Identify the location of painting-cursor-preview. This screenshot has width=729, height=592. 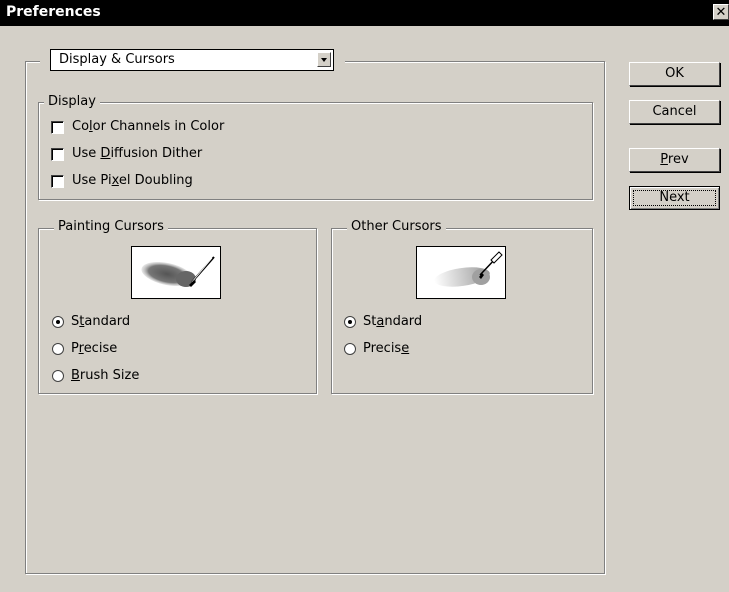
(176, 272).